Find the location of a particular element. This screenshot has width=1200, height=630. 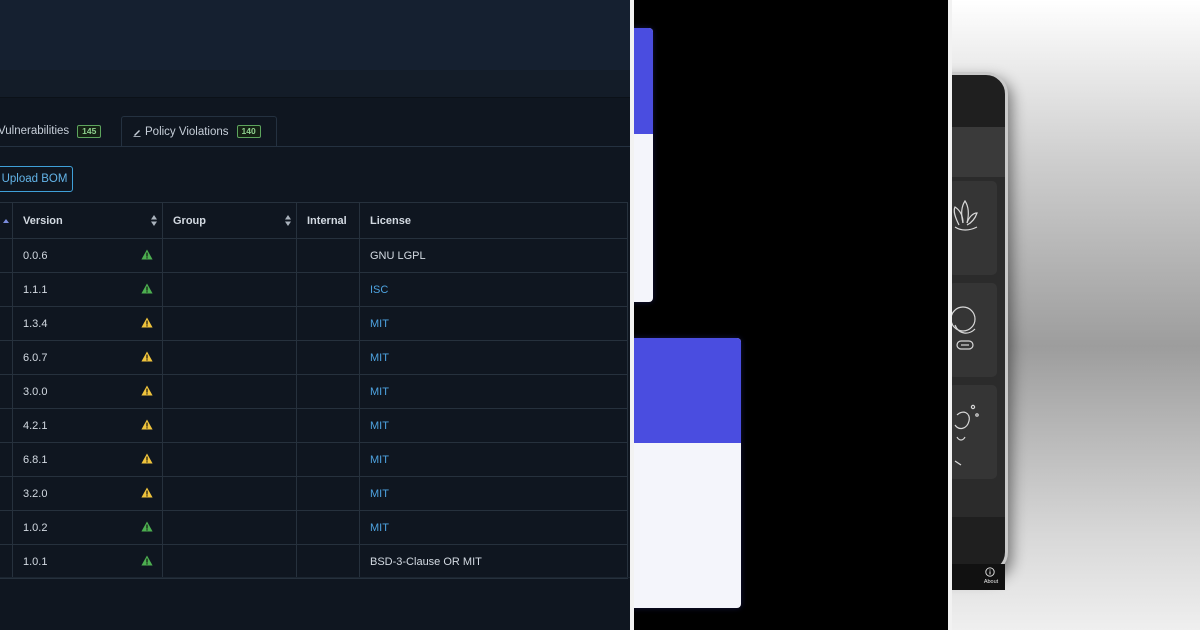

tab-policy-violations: Policy Violations 140 is located at coordinates (199, 131).